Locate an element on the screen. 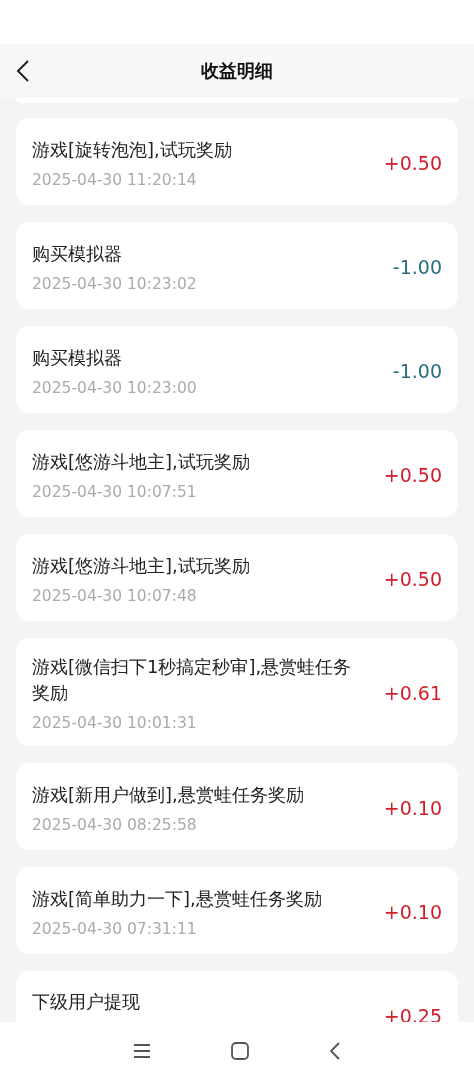 The image size is (474, 1080). record-time: 2025-04-30 10:07:51 is located at coordinates (115, 491).